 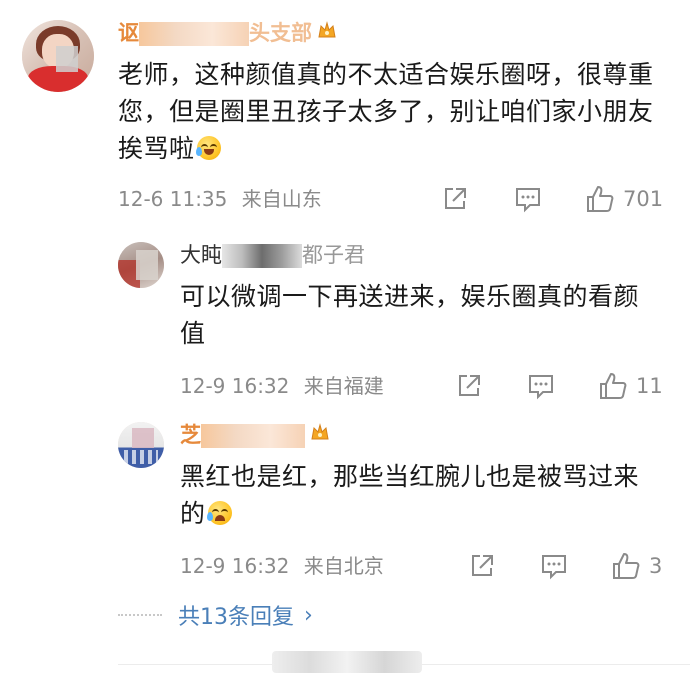 I want to click on comment-meta: 12-9 16:32 来自福建, so click(x=282, y=386).